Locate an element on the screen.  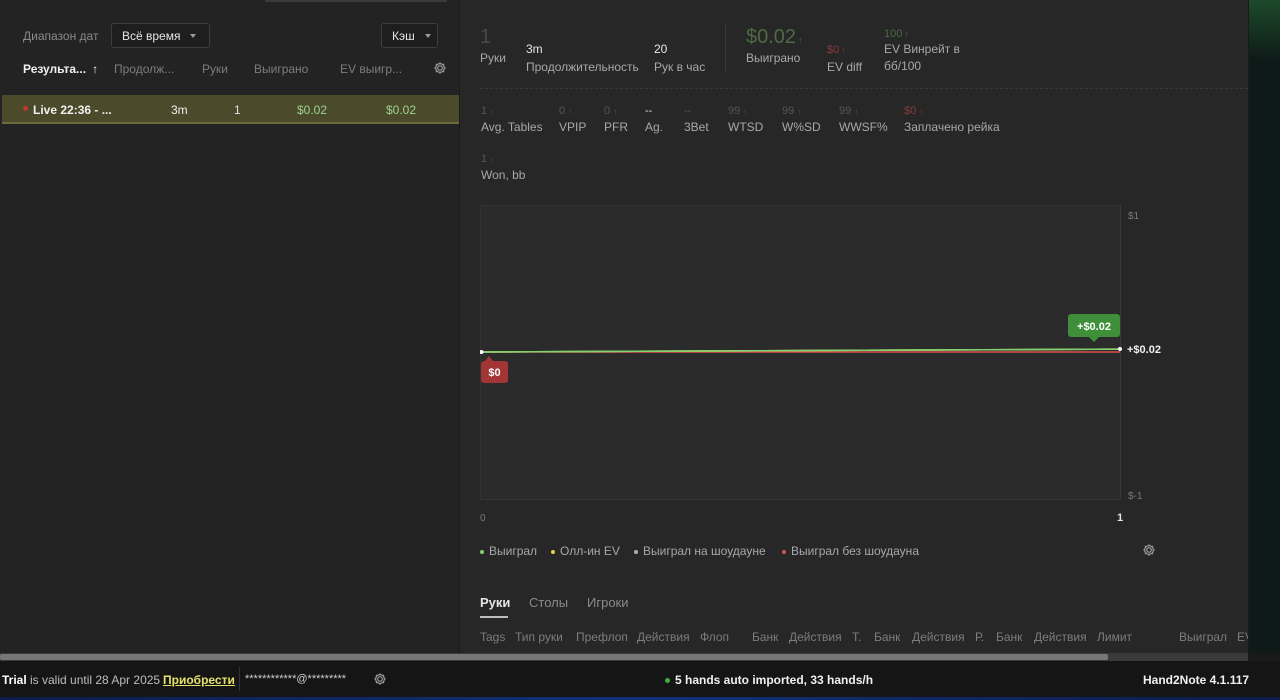
column-header-limit: Лимит is located at coordinates (1114, 637).